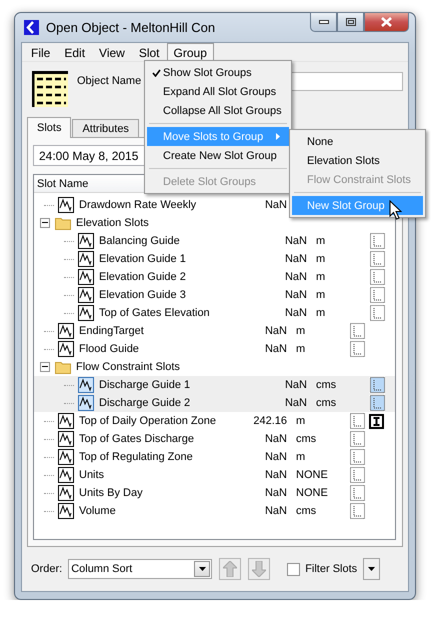 The width and height of the screenshot is (434, 618). Describe the element at coordinates (46, 569) in the screenshot. I see `order-label: Order:` at that location.